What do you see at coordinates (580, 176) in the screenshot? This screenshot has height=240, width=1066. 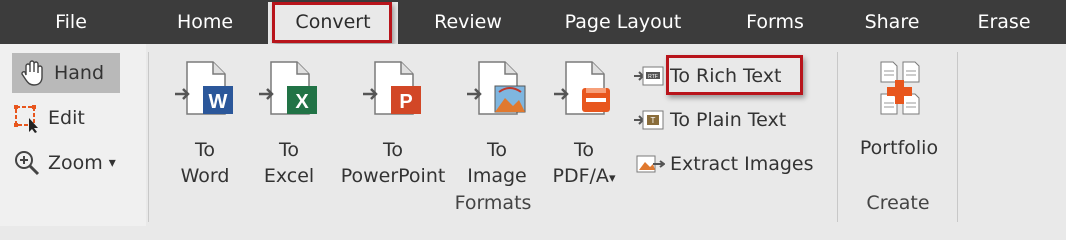 I see `to-pdfa-line2: PDF/A` at bounding box center [580, 176].